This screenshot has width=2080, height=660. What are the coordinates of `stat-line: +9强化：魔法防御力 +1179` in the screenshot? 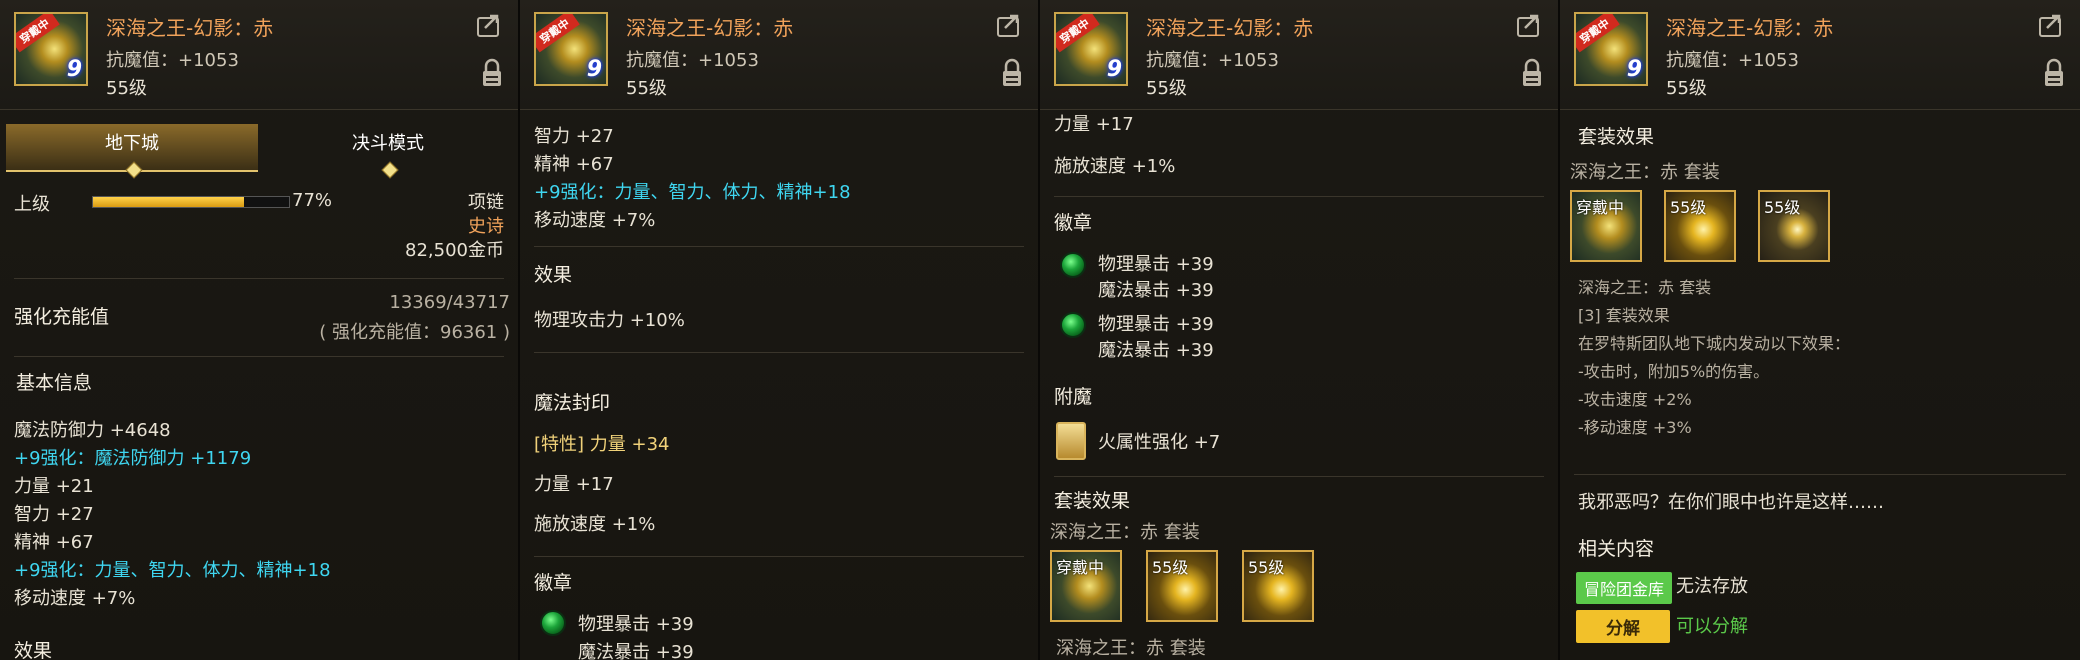 It's located at (133, 458).